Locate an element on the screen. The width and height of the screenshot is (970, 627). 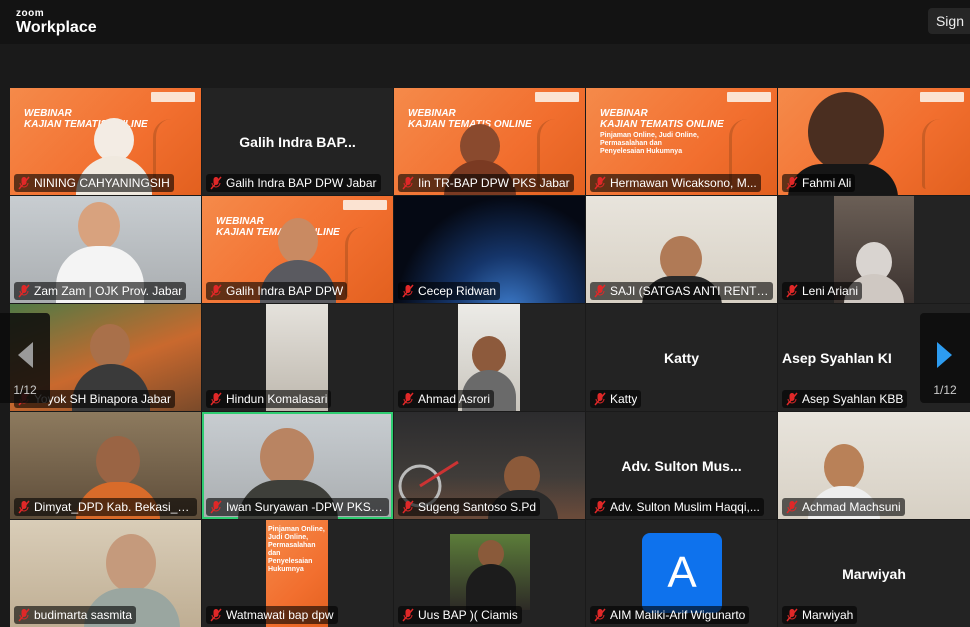
participant-name: Galih Indra BAP DPW is located at coordinates (285, 291).